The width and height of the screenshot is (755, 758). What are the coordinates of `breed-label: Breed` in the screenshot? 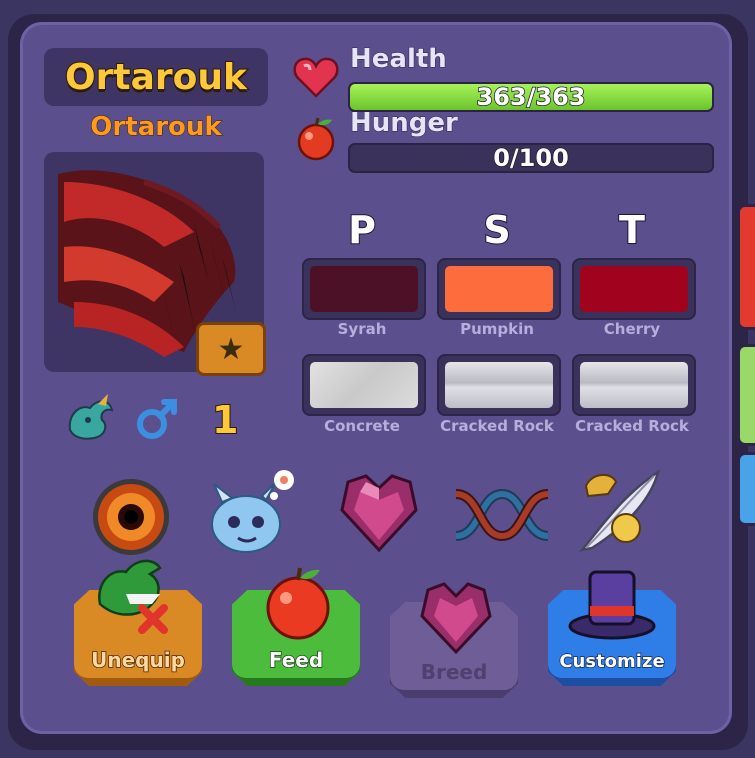 It's located at (454, 672).